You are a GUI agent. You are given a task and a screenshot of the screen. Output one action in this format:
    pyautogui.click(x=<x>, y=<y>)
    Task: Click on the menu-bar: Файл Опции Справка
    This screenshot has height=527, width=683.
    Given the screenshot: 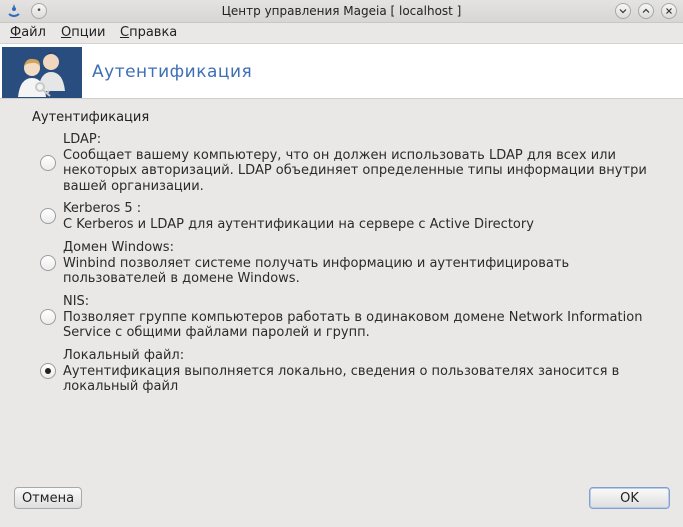 What is the action you would take?
    pyautogui.click(x=341, y=33)
    